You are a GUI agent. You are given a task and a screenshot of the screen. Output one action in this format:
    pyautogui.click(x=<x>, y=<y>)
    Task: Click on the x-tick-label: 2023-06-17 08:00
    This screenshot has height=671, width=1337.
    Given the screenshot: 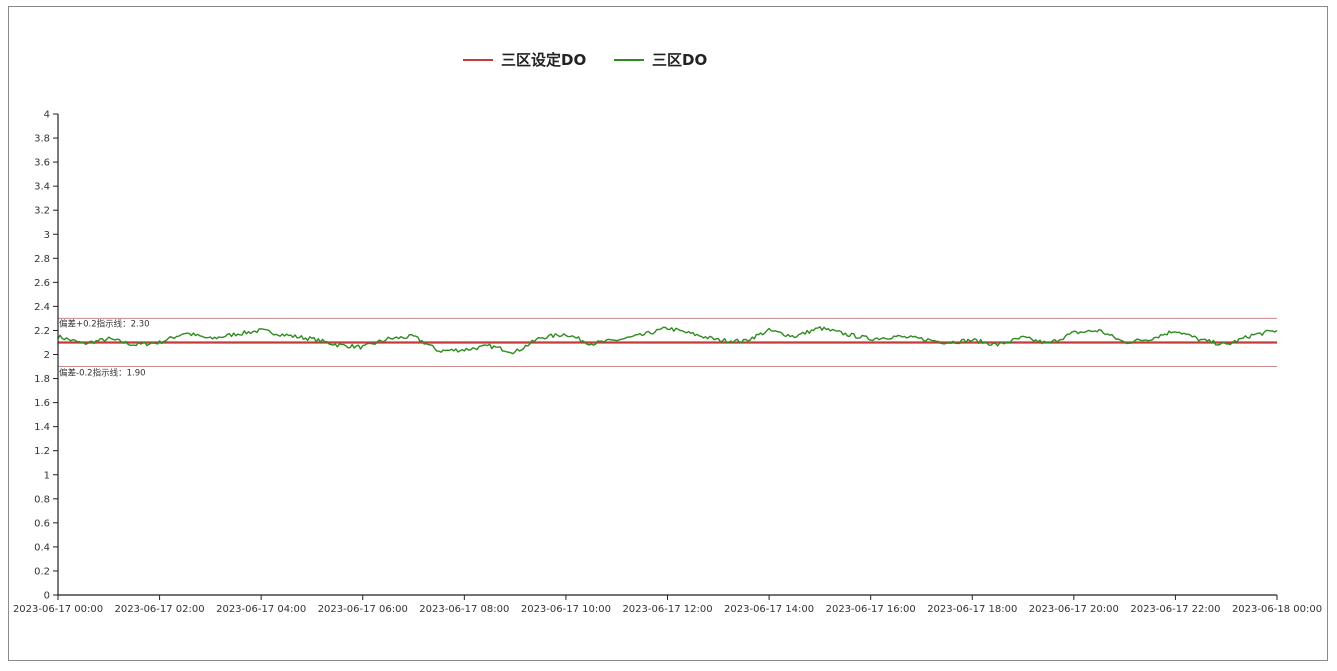 What is the action you would take?
    pyautogui.click(x=464, y=609)
    